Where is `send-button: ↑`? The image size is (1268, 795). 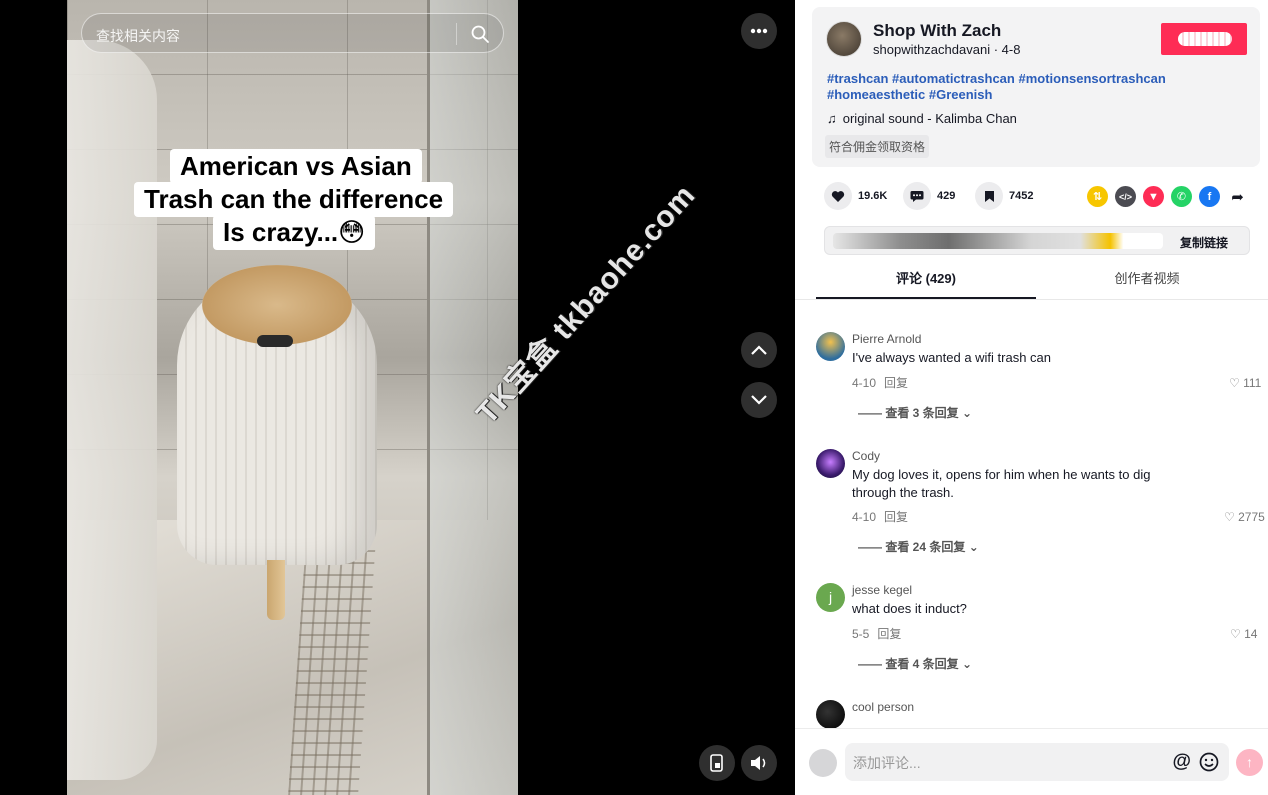
send-button: ↑ is located at coordinates (1249, 762).